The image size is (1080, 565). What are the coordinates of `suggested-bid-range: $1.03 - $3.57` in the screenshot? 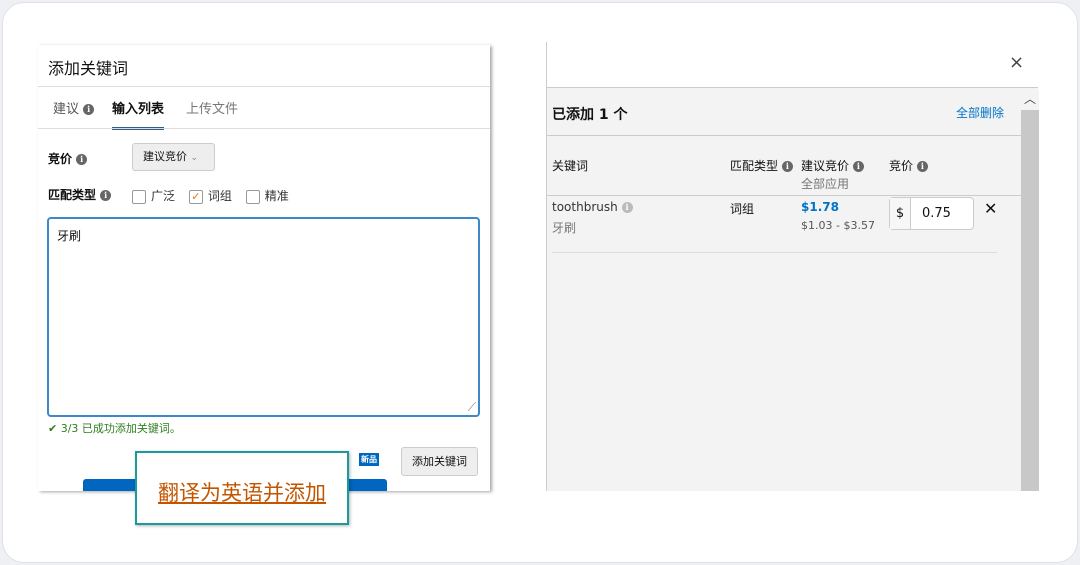 It's located at (838, 225).